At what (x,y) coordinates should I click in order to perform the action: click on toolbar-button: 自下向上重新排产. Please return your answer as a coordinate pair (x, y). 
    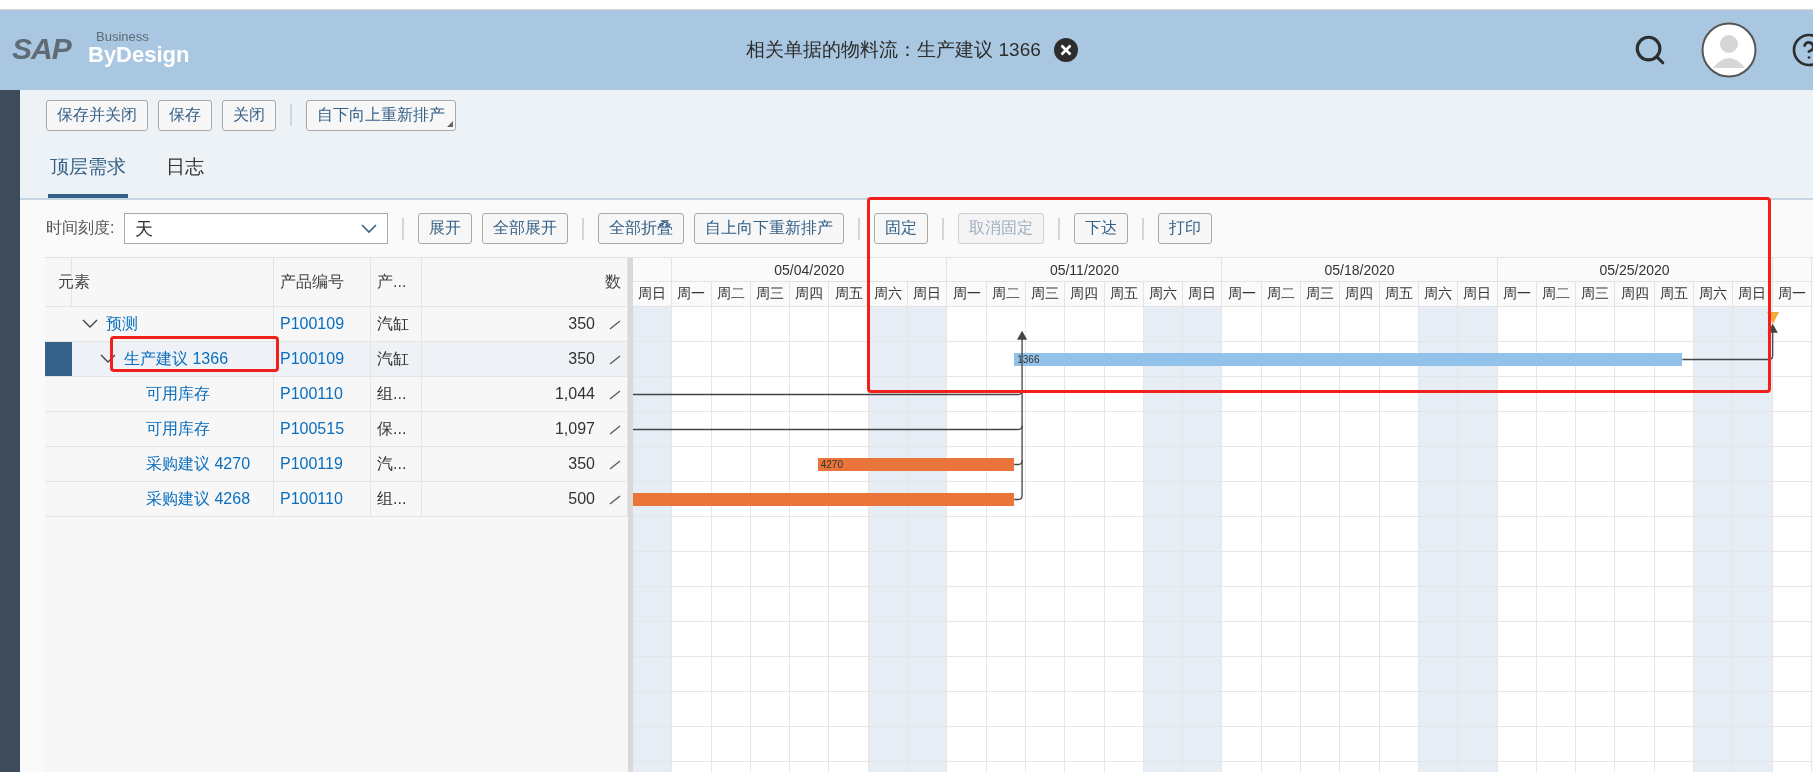
    Looking at the image, I should click on (381, 115).